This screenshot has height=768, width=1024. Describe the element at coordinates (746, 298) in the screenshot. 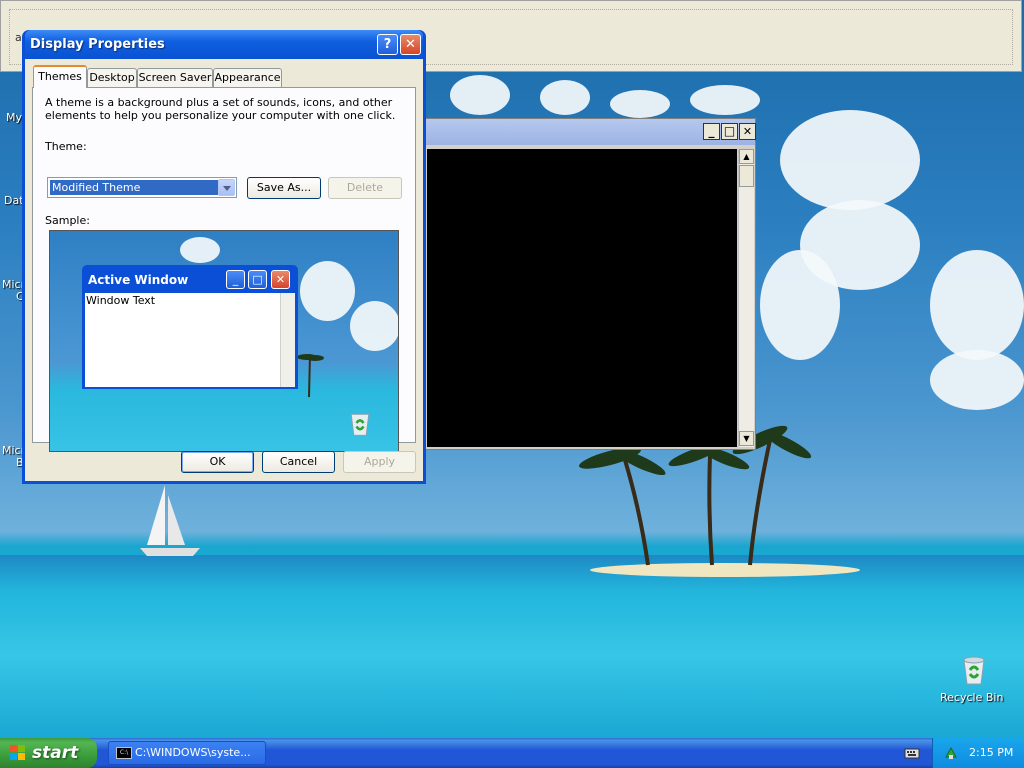

I see `console-scrollbar: ▲ ▼` at that location.